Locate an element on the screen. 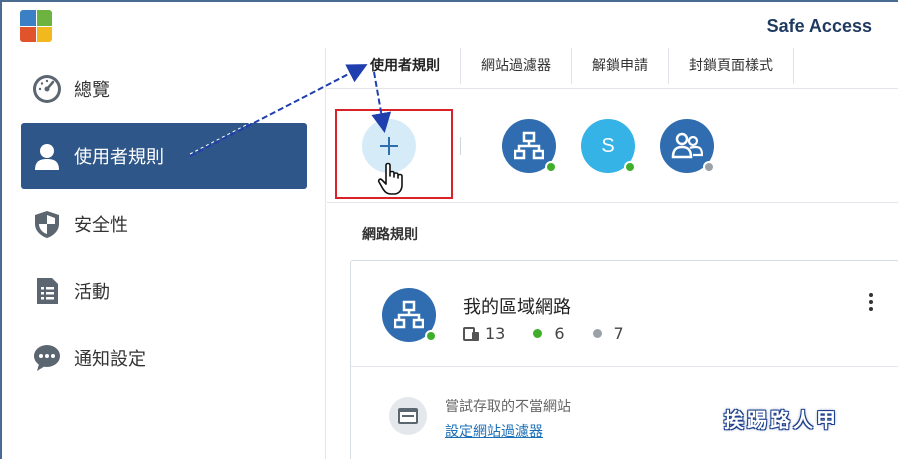 Image resolution: width=898 pixels, height=459 pixels. watermark: 挨踢路人甲 is located at coordinates (781, 420).